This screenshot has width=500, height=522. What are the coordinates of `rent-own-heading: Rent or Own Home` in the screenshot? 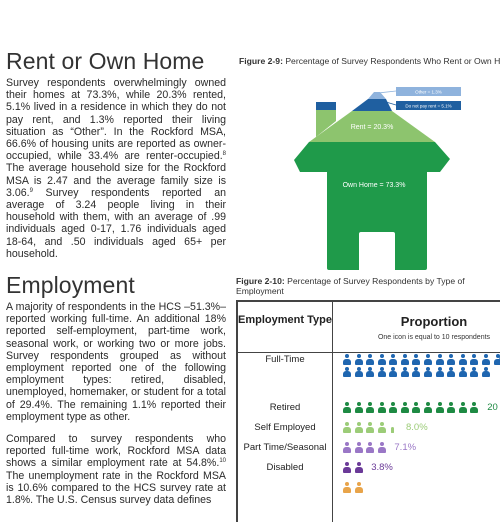 It's located at (105, 61).